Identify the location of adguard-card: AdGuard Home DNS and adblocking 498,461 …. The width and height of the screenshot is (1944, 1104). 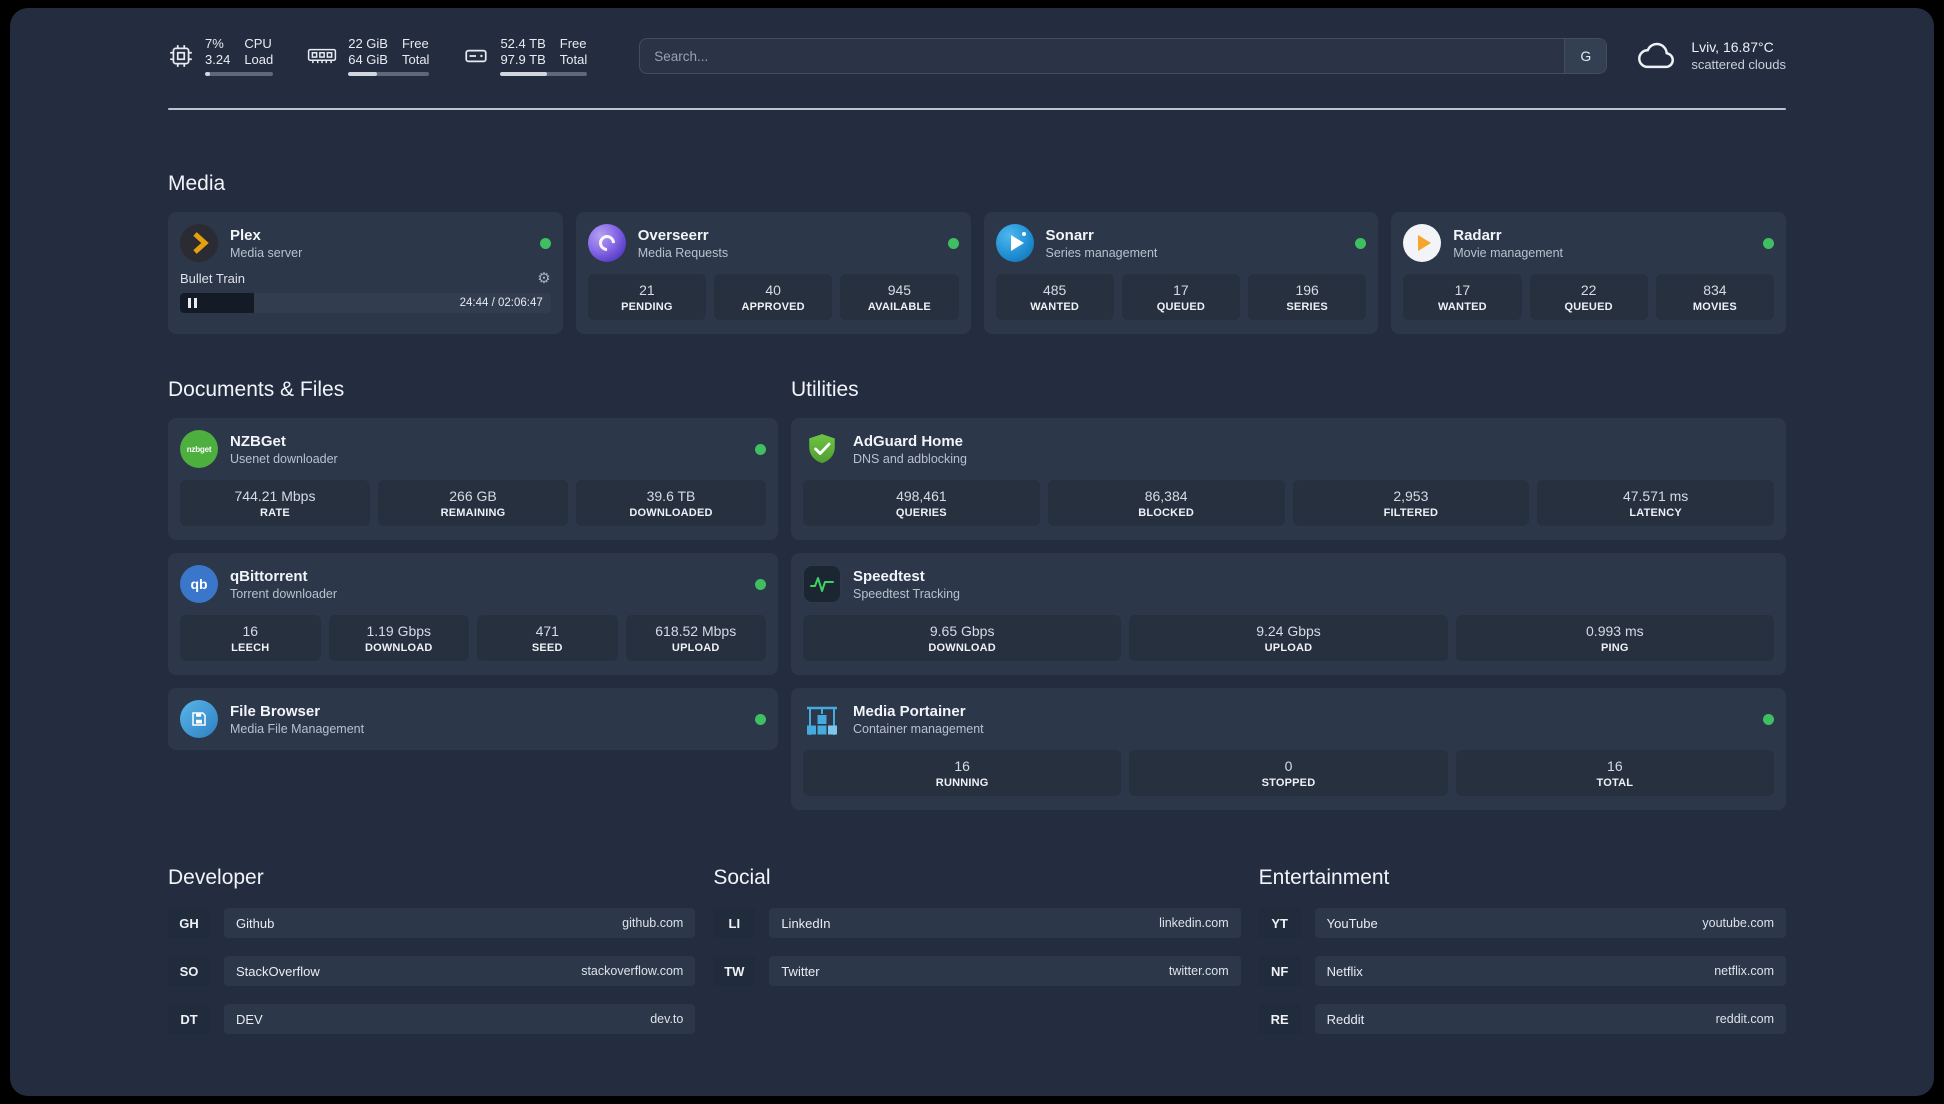
(1288, 479).